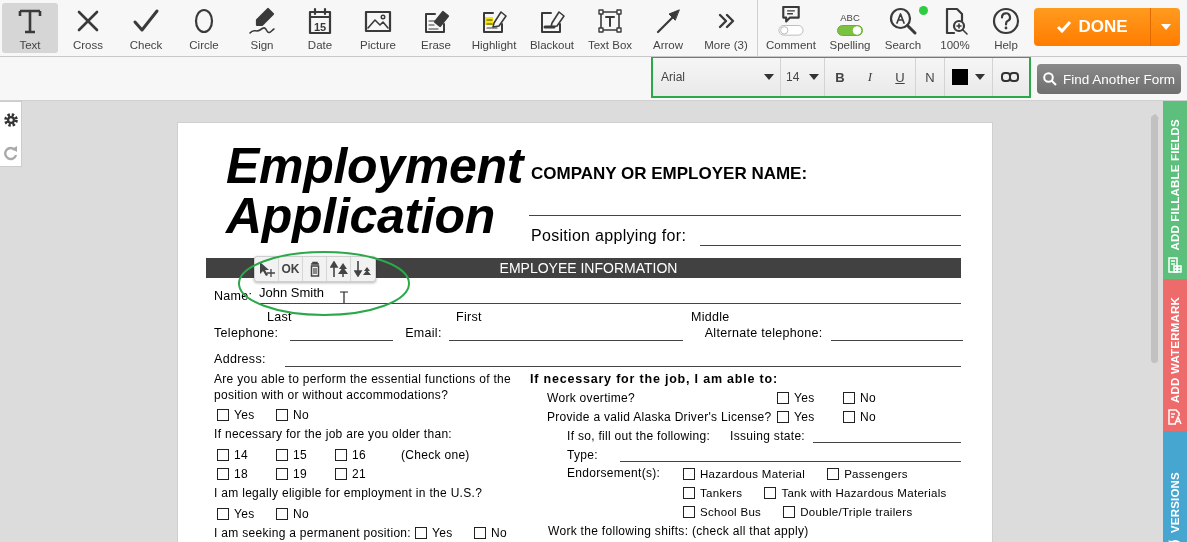 The height and width of the screenshot is (542, 1187). Describe the element at coordinates (1010, 77) in the screenshot. I see `link-icon` at that location.